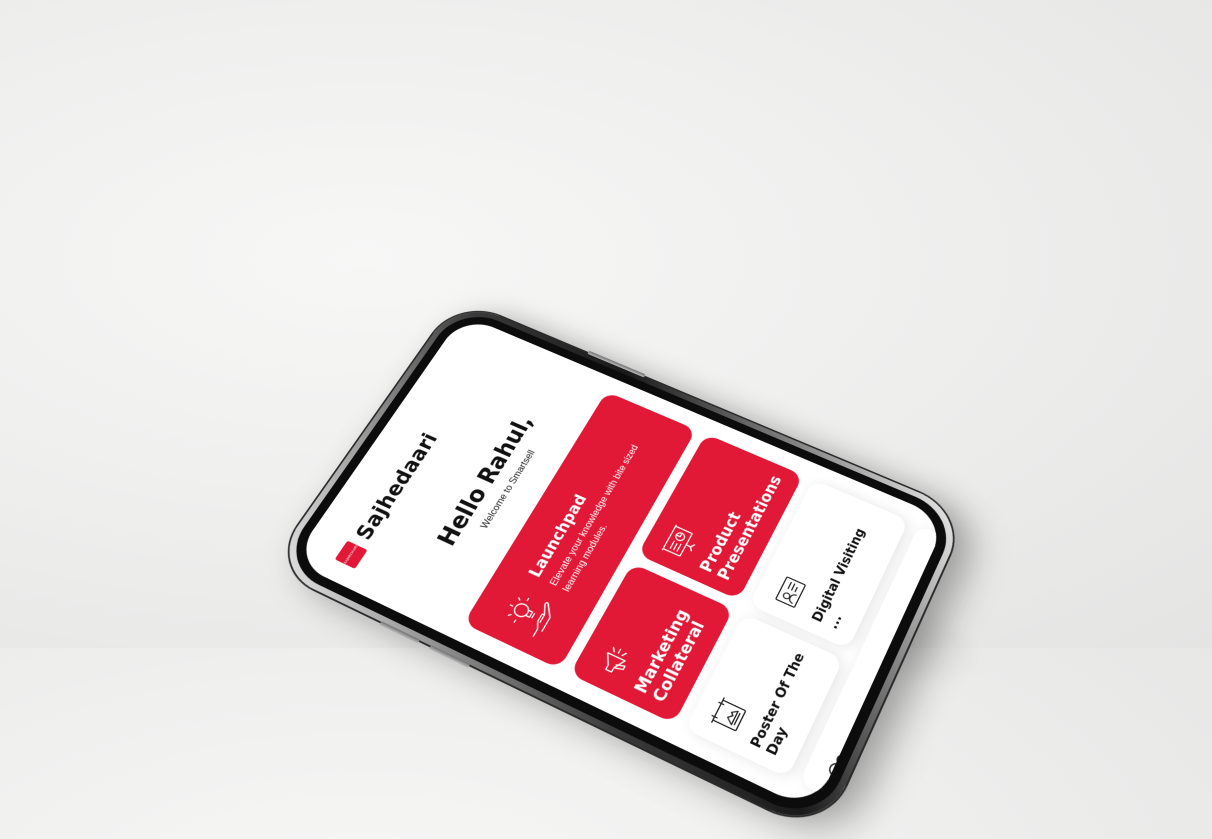 The width and height of the screenshot is (1212, 839). I want to click on brand-logo-text: SAJHEDAARI, so click(350, 554).